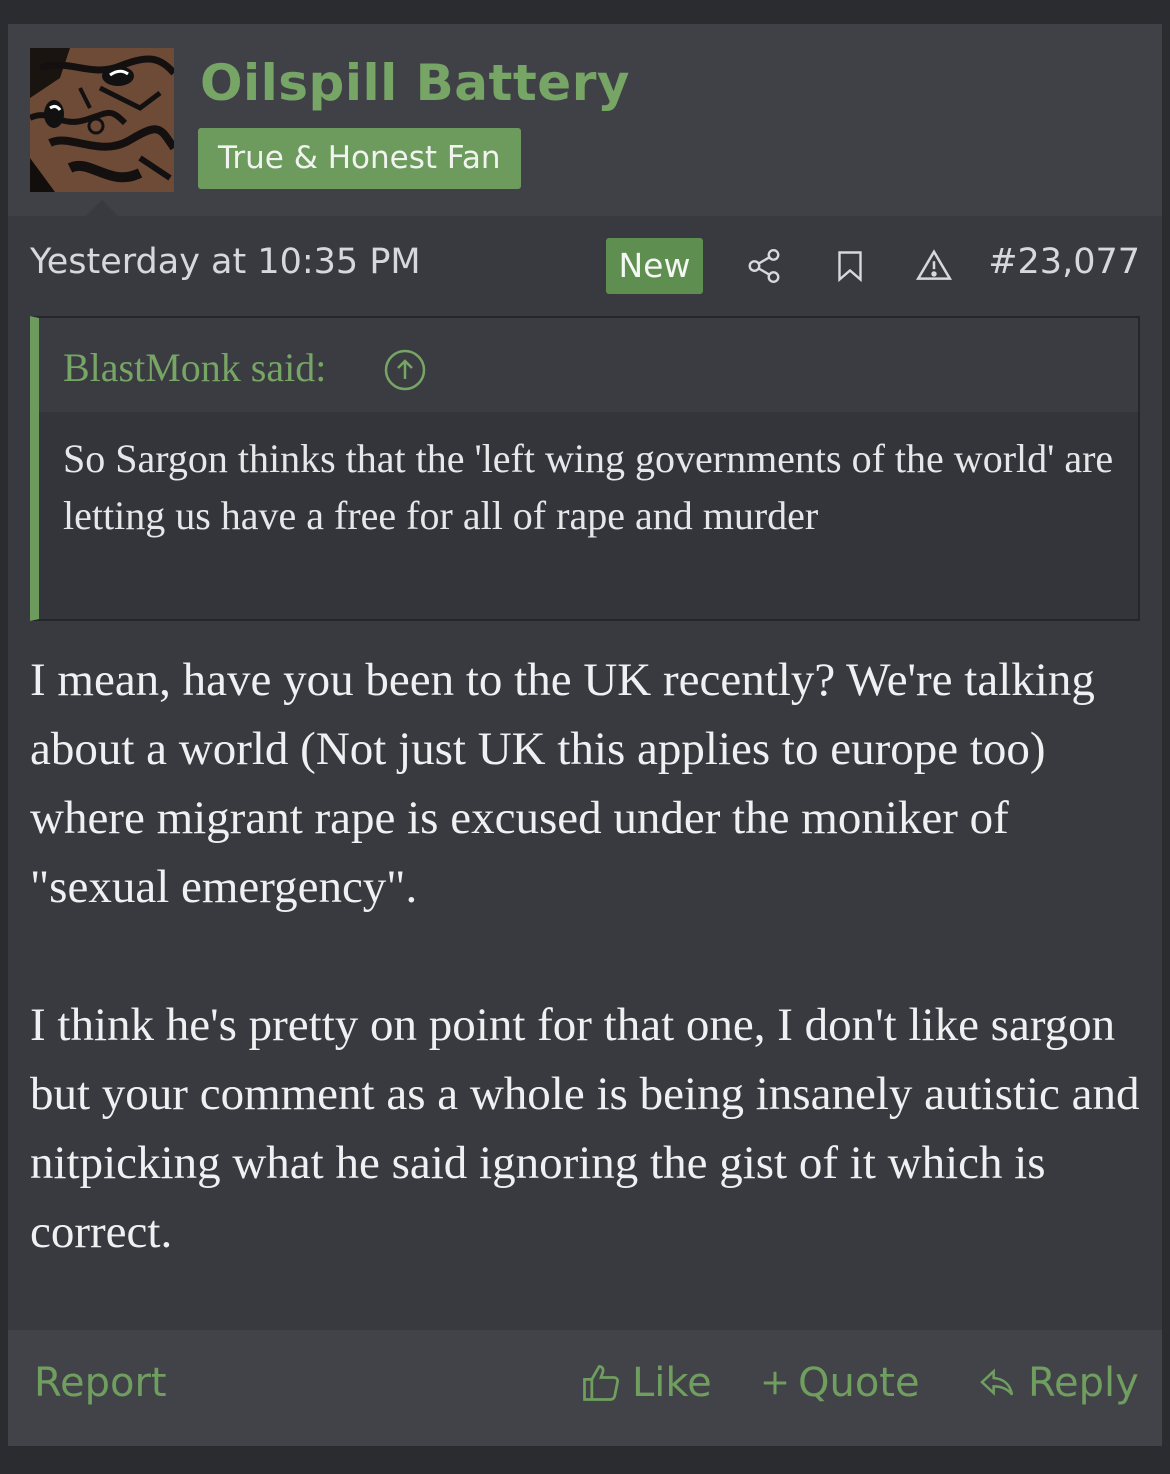  Describe the element at coordinates (775, 1383) in the screenshot. I see `plus-icon` at that location.